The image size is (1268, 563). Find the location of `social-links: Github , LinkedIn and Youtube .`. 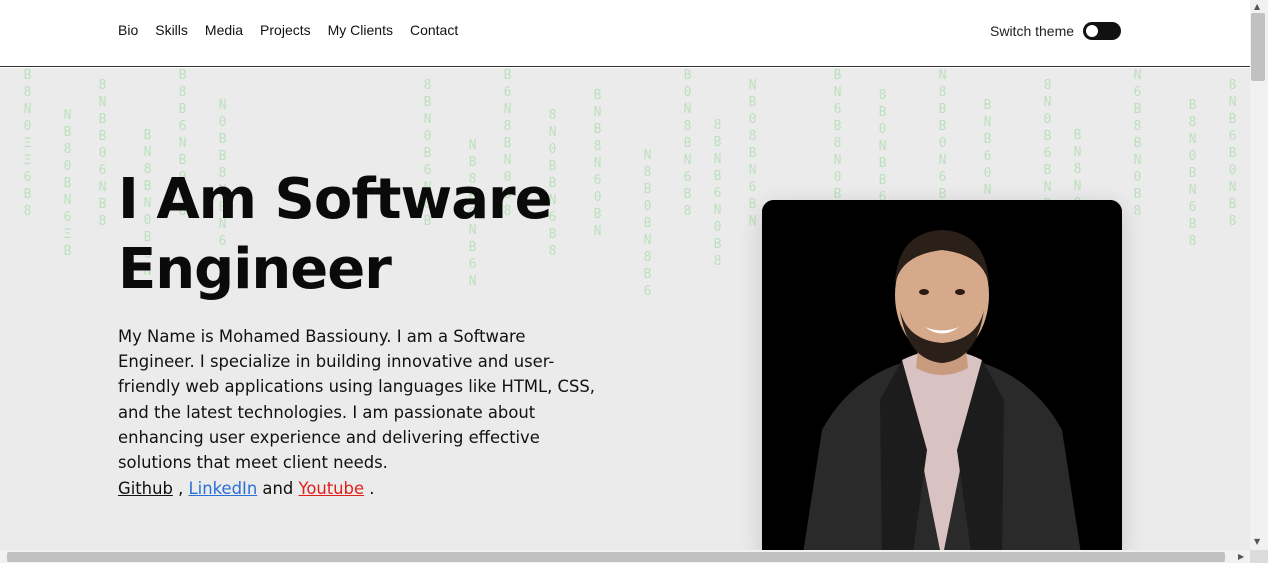

social-links: Github , LinkedIn and Youtube . is located at coordinates (246, 488).